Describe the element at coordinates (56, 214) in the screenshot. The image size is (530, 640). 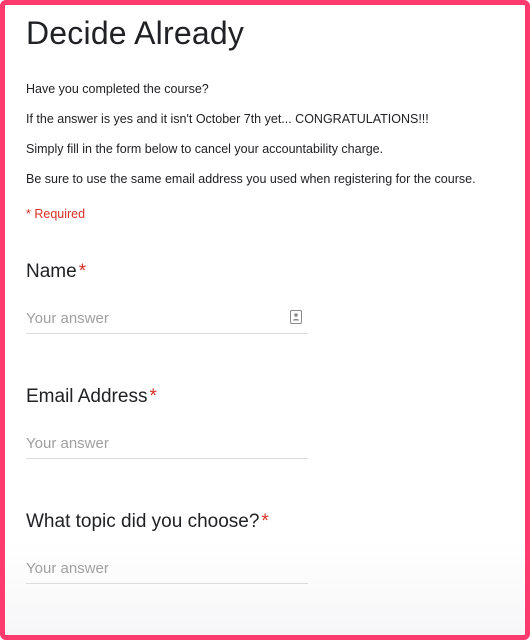
I see `required-note: * Required` at that location.